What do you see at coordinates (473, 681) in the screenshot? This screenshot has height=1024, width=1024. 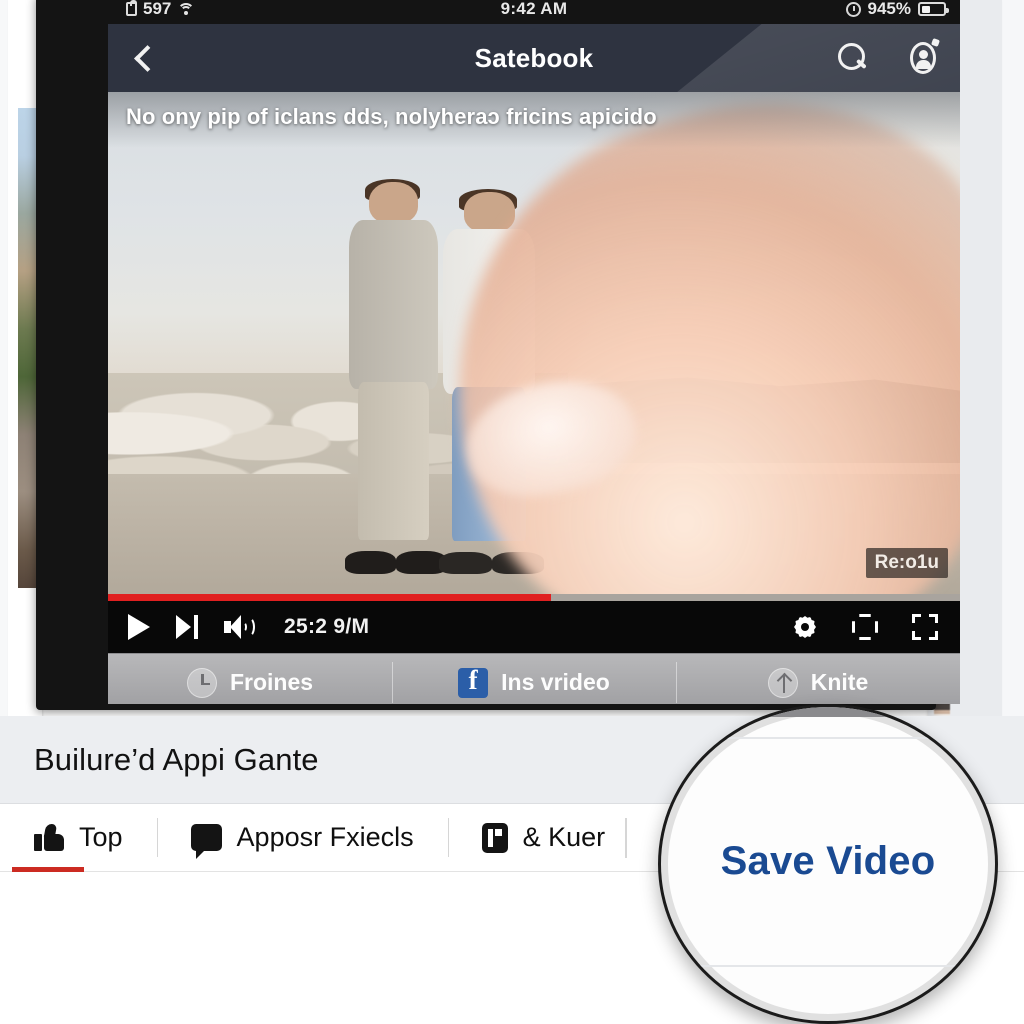 I see `facebook-icon` at bounding box center [473, 681].